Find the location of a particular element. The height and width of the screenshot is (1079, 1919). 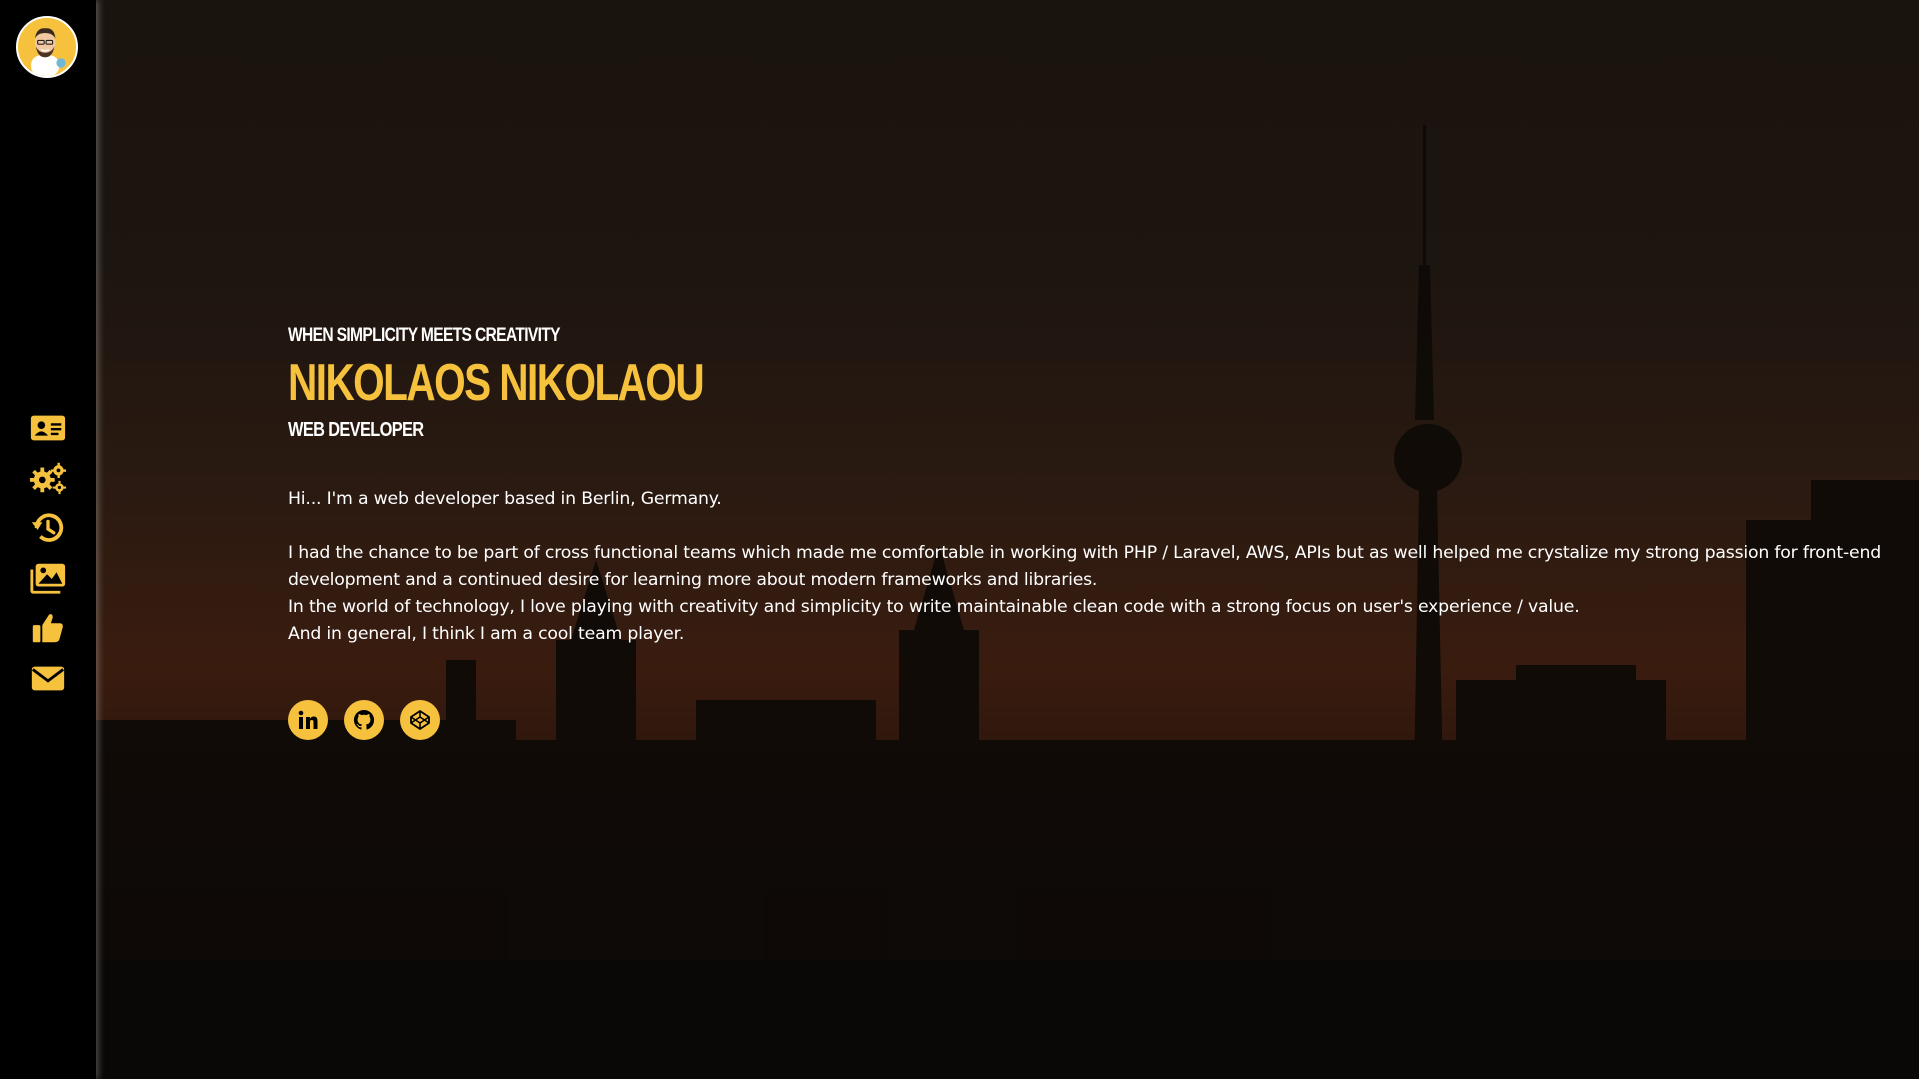

sidebar is located at coordinates (48, 539).